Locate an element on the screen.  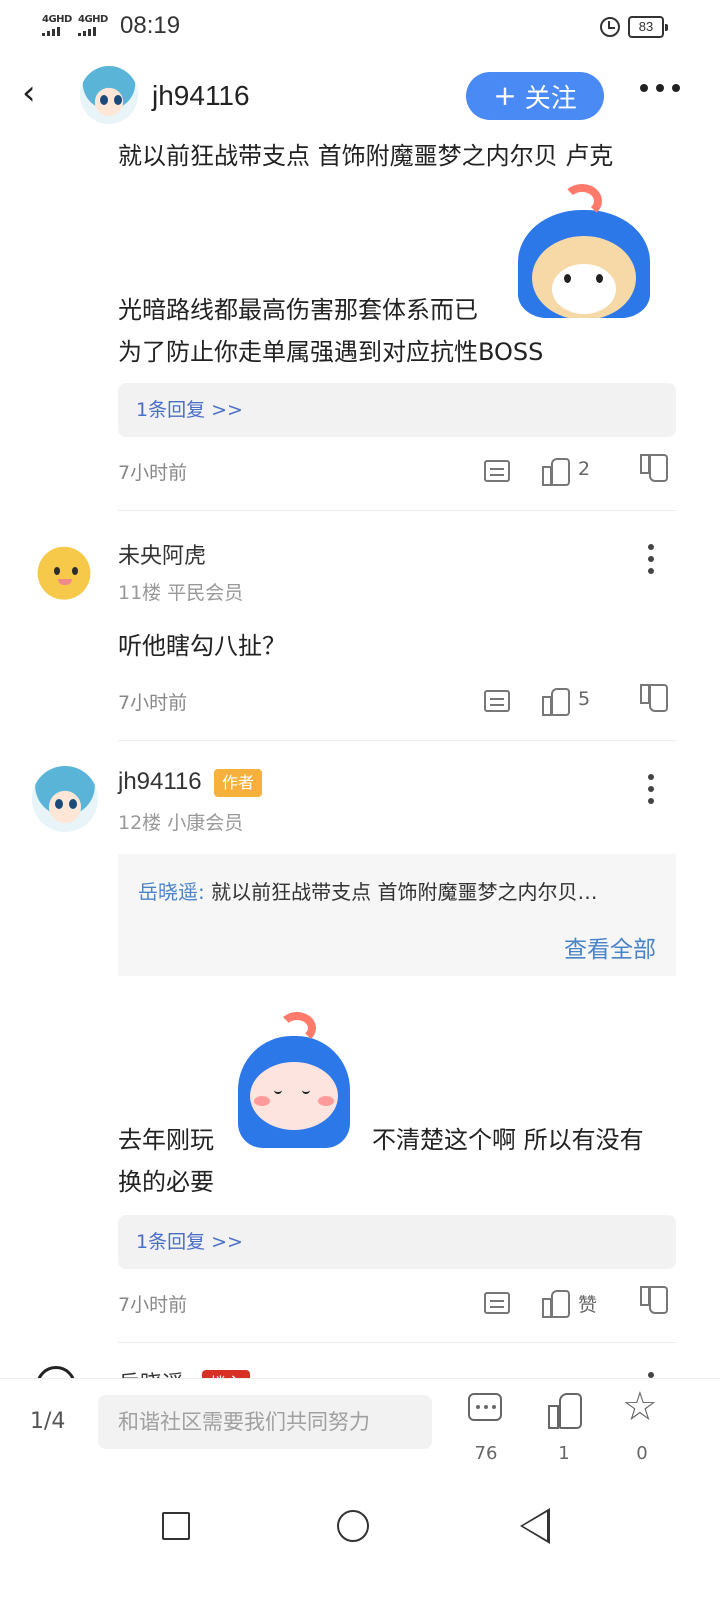
status-bar: 4GHD 4GHD 08:19 83 is located at coordinates (360, 28).